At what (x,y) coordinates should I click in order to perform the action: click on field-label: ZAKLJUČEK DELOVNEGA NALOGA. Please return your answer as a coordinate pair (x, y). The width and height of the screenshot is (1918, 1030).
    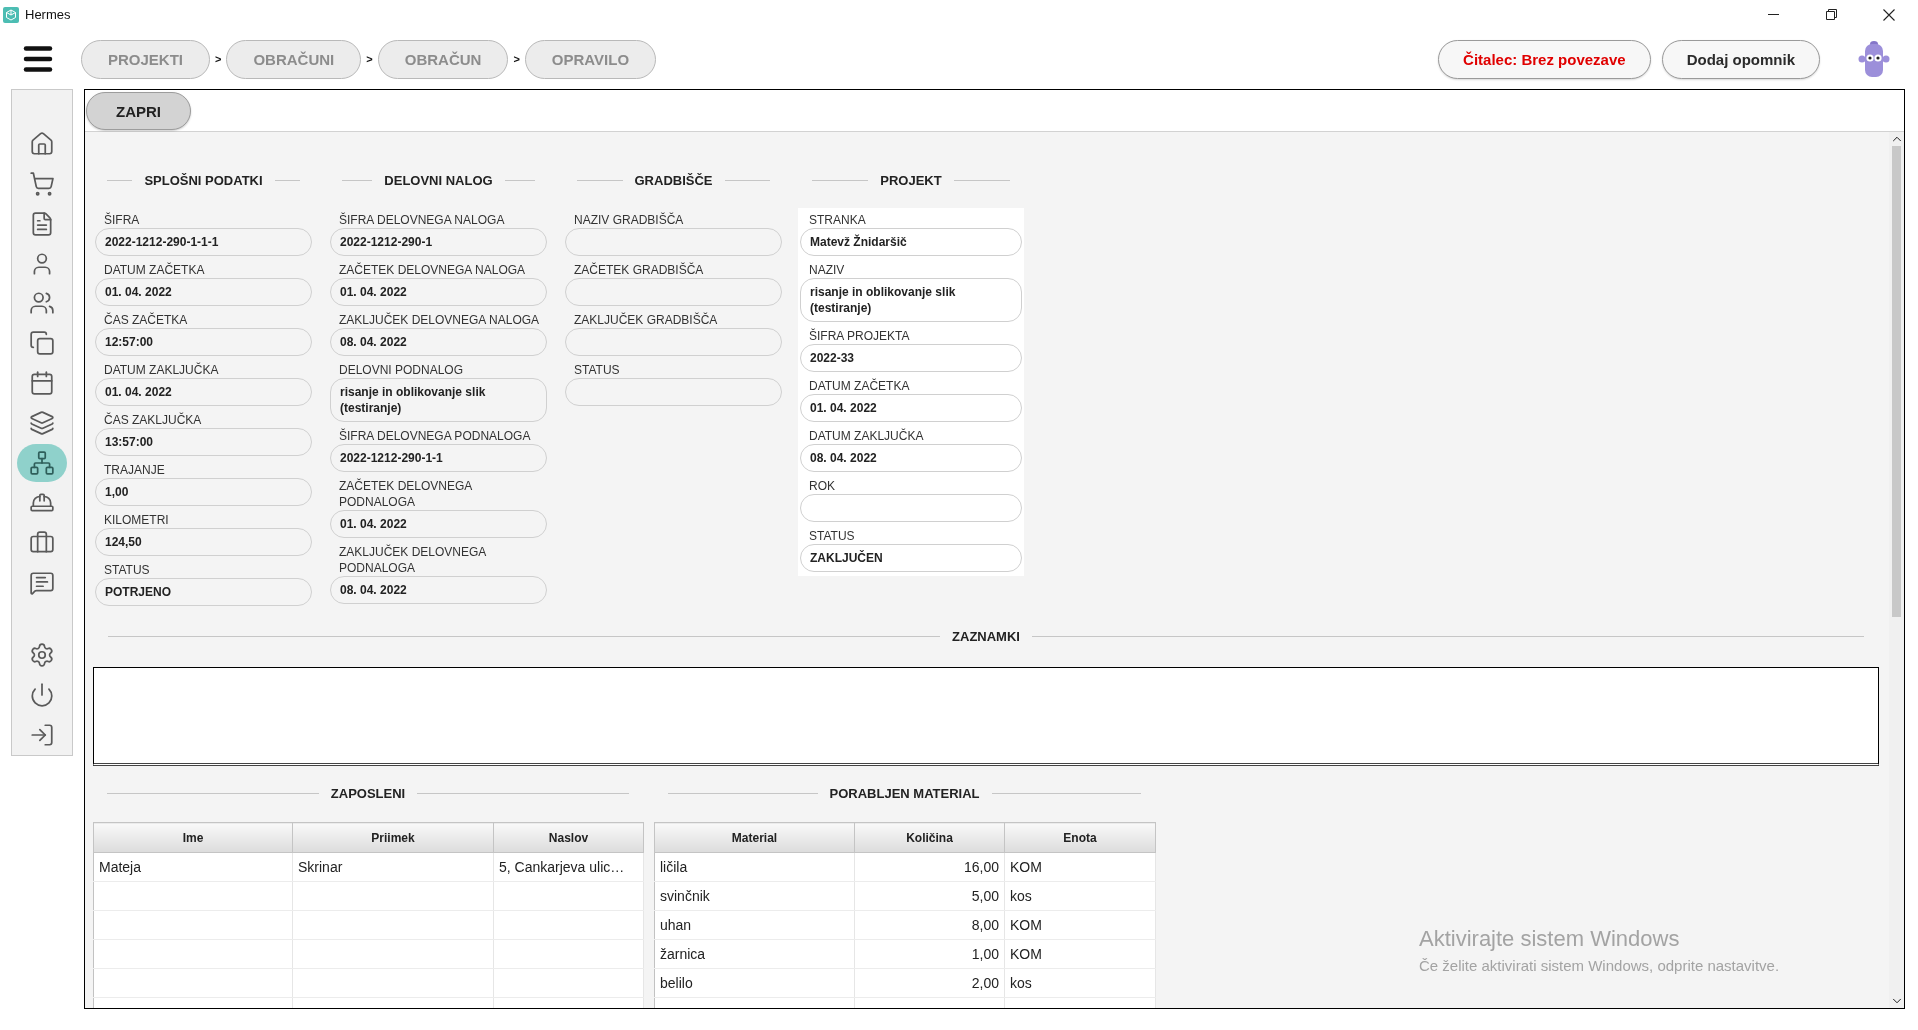
    Looking at the image, I should click on (439, 319).